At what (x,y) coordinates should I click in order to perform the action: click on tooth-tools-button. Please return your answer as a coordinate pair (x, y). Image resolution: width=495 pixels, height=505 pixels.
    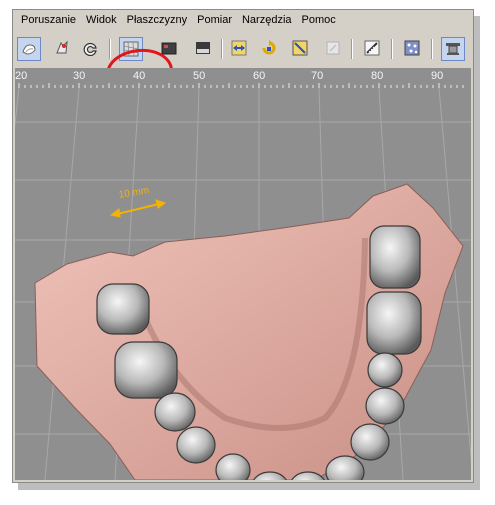
    Looking at the image, I should click on (63, 49).